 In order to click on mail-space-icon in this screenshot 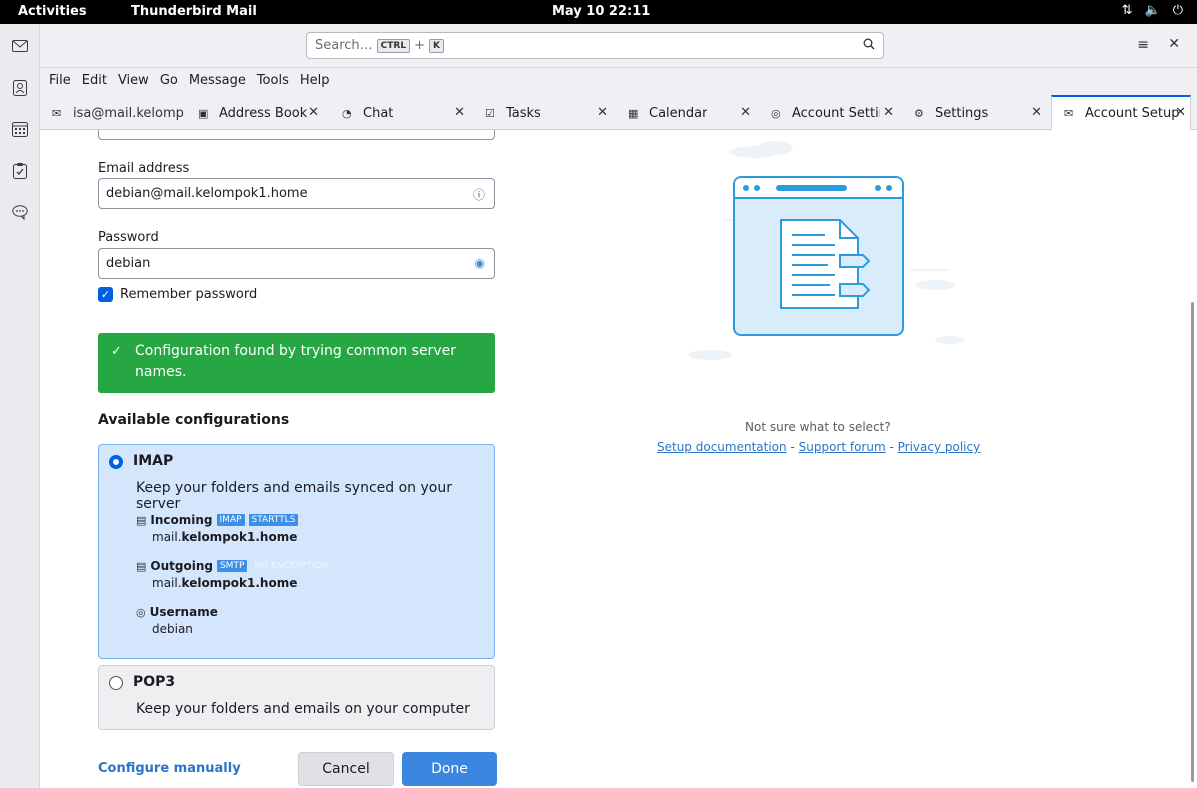, I will do `click(20, 46)`.